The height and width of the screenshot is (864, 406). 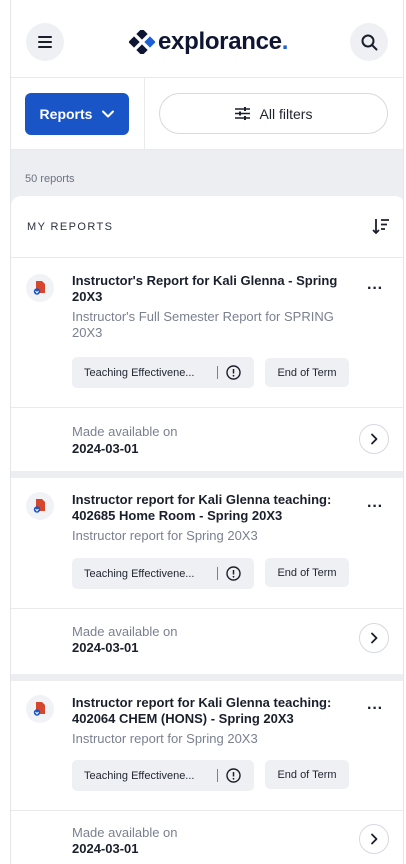 I want to click on search-icon, so click(x=369, y=42).